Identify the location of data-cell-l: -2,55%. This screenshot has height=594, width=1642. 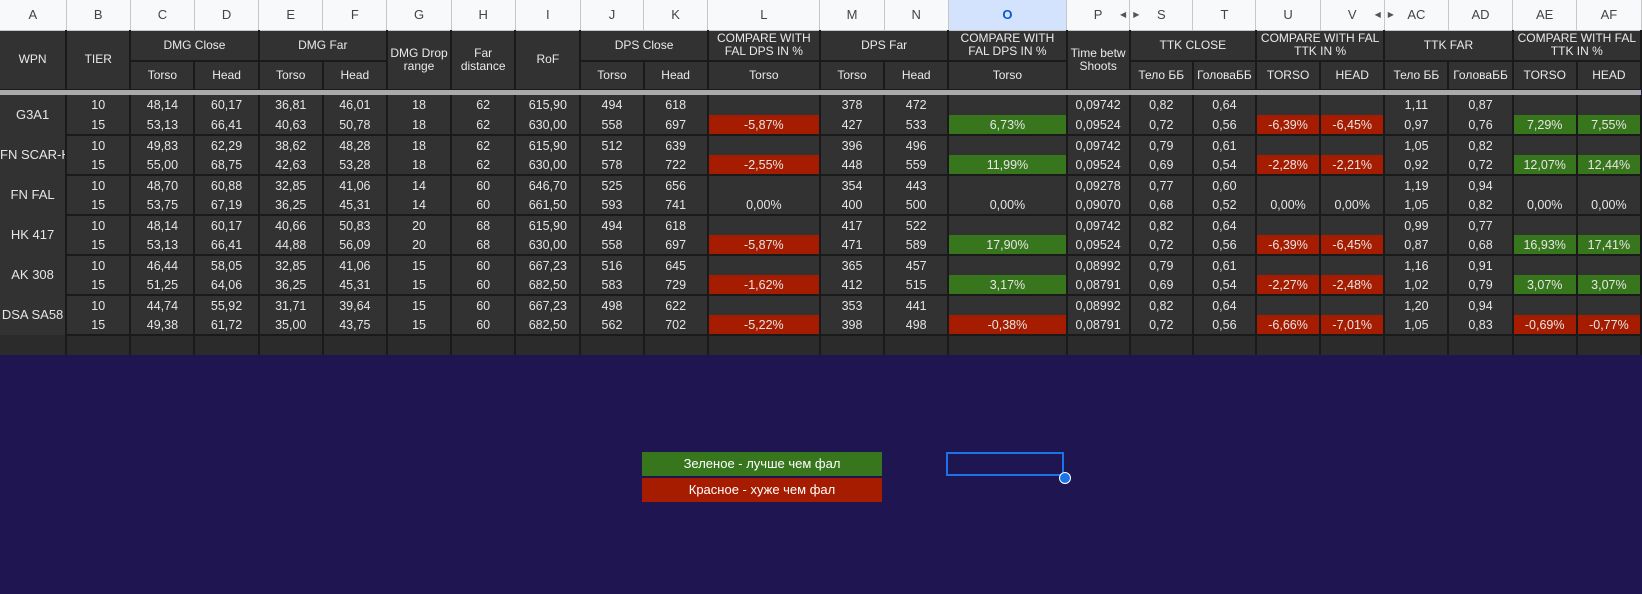
(764, 165).